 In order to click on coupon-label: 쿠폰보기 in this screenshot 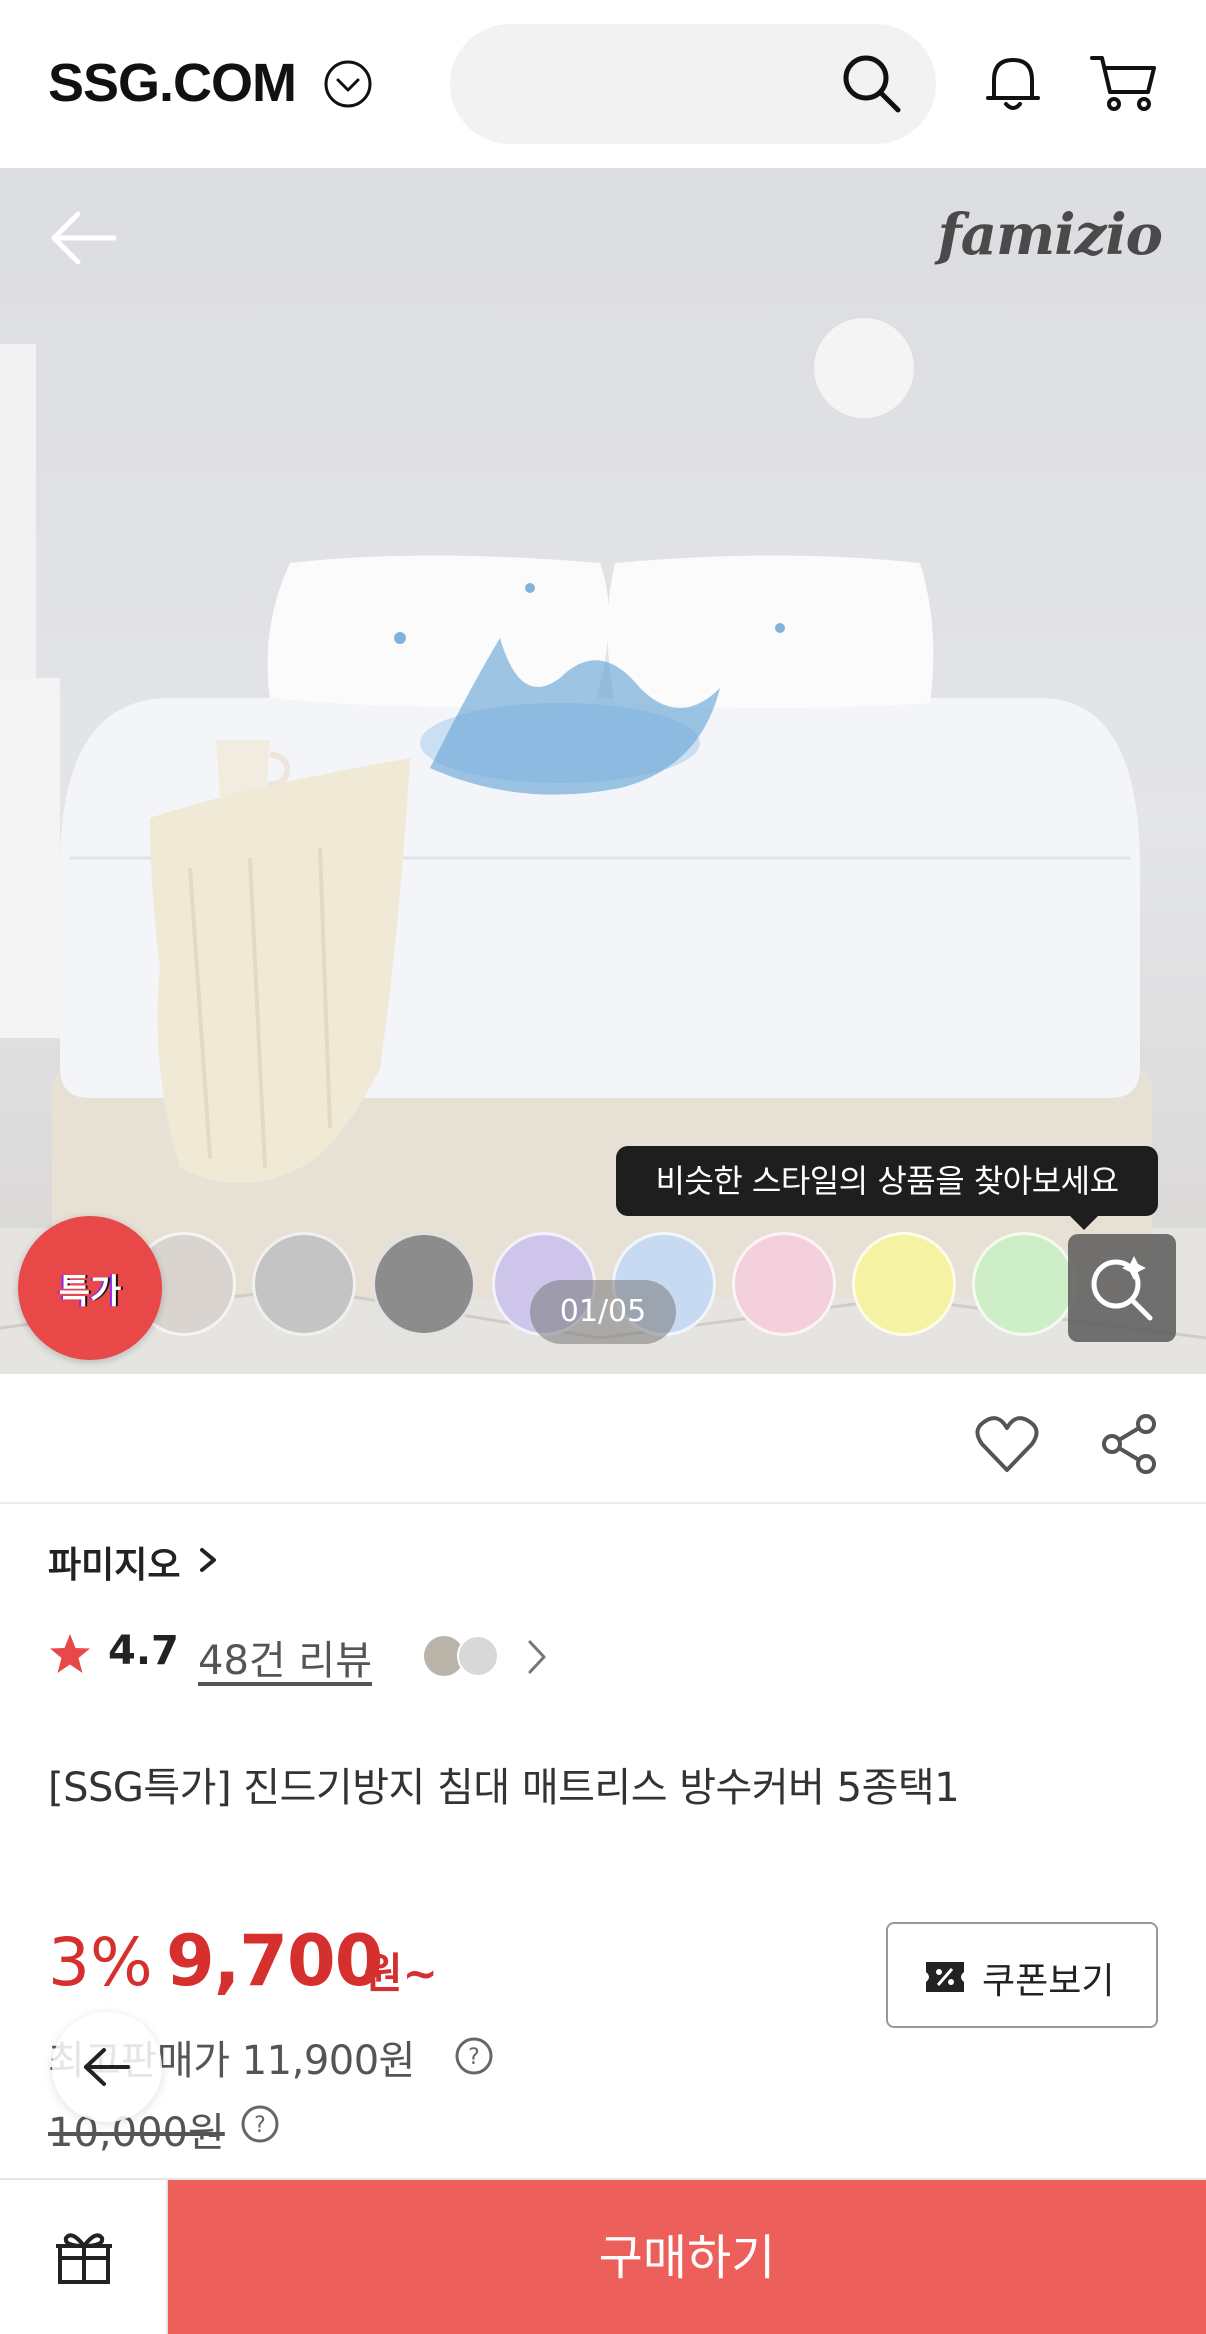, I will do `click(1048, 1981)`.